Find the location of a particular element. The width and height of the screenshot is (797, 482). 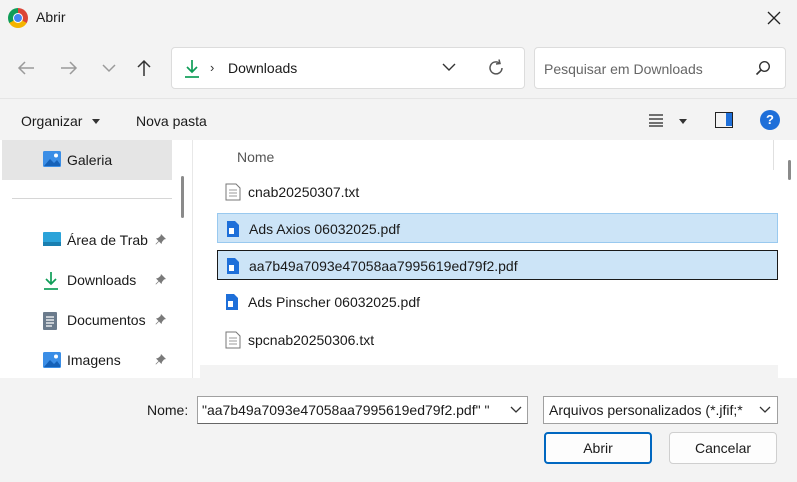

arrow-up-icon is located at coordinates (144, 67).